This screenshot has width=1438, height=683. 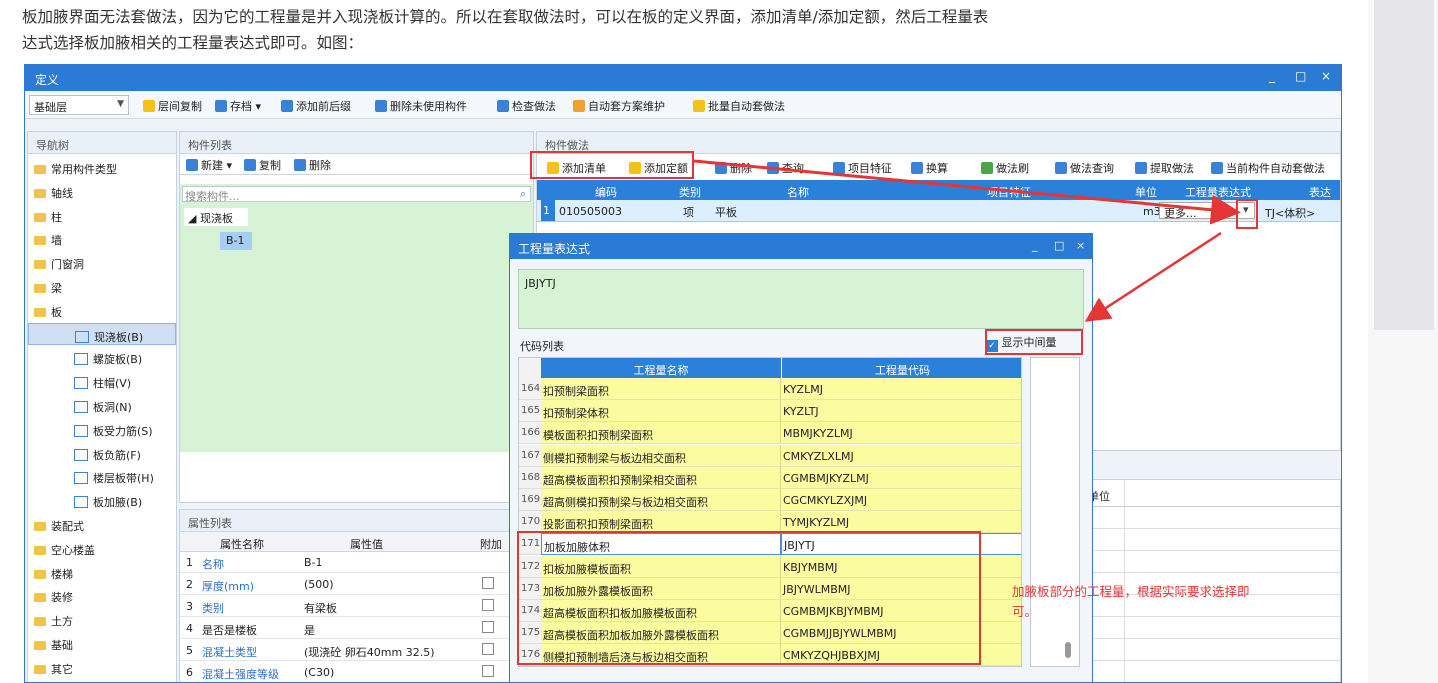 What do you see at coordinates (967, 192) in the screenshot?
I see `arrow-to-dropdown` at bounding box center [967, 192].